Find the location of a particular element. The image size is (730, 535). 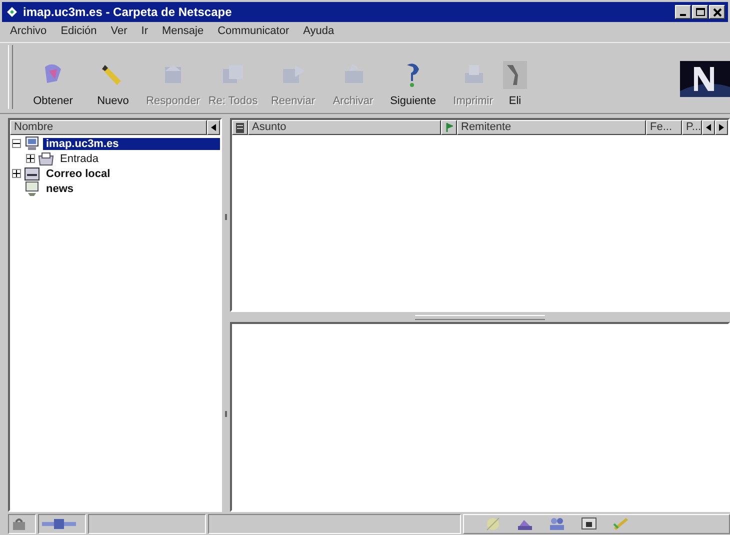

netscape-icon is located at coordinates (12, 12).